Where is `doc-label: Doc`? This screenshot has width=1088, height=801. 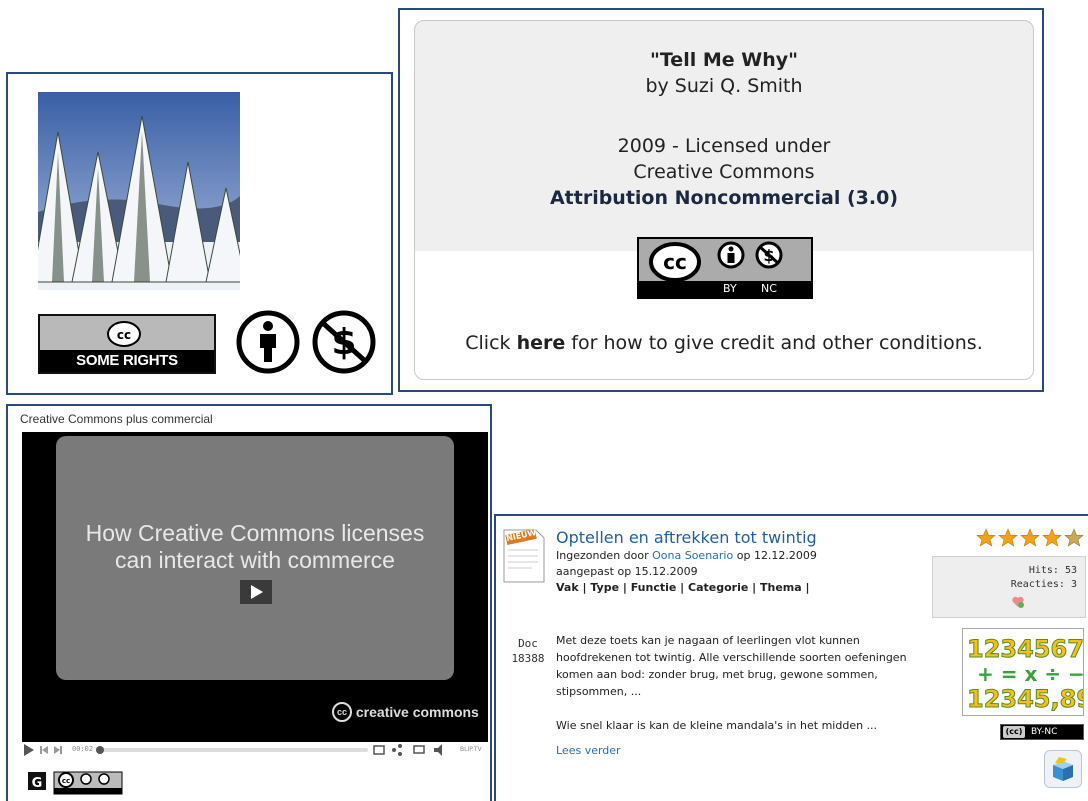
doc-label: Doc is located at coordinates (528, 643).